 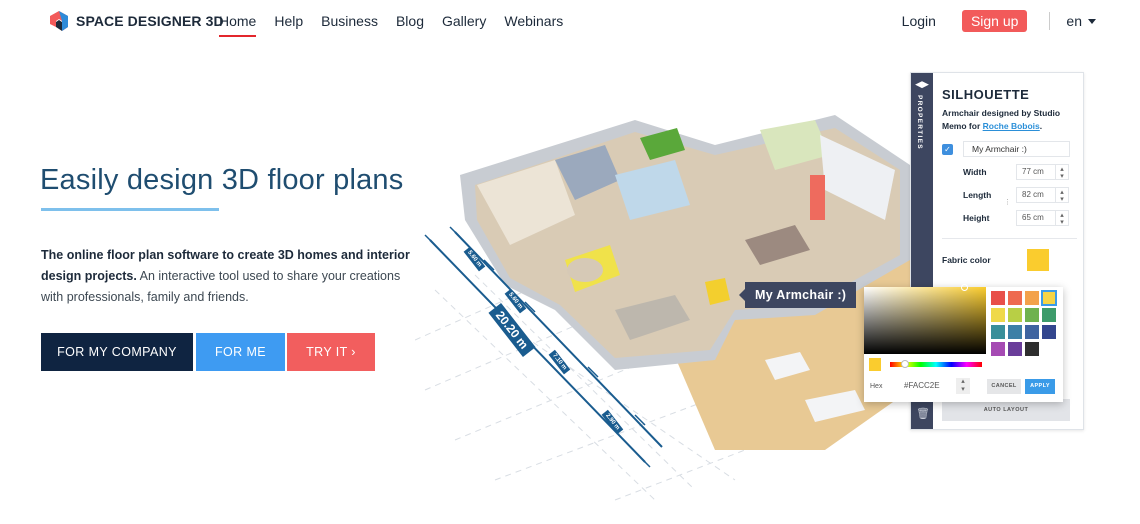 What do you see at coordinates (1009, 238) in the screenshot?
I see `panel-separator` at bounding box center [1009, 238].